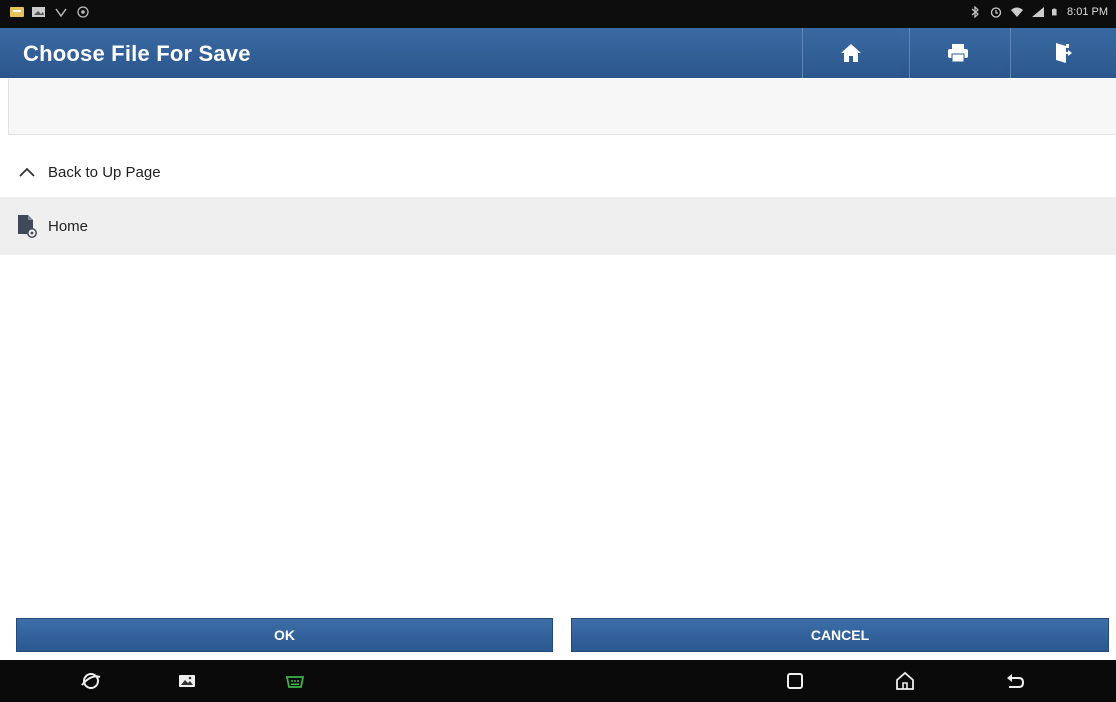  What do you see at coordinates (1087, 12) in the screenshot?
I see `status-time: 8:01 PM` at bounding box center [1087, 12].